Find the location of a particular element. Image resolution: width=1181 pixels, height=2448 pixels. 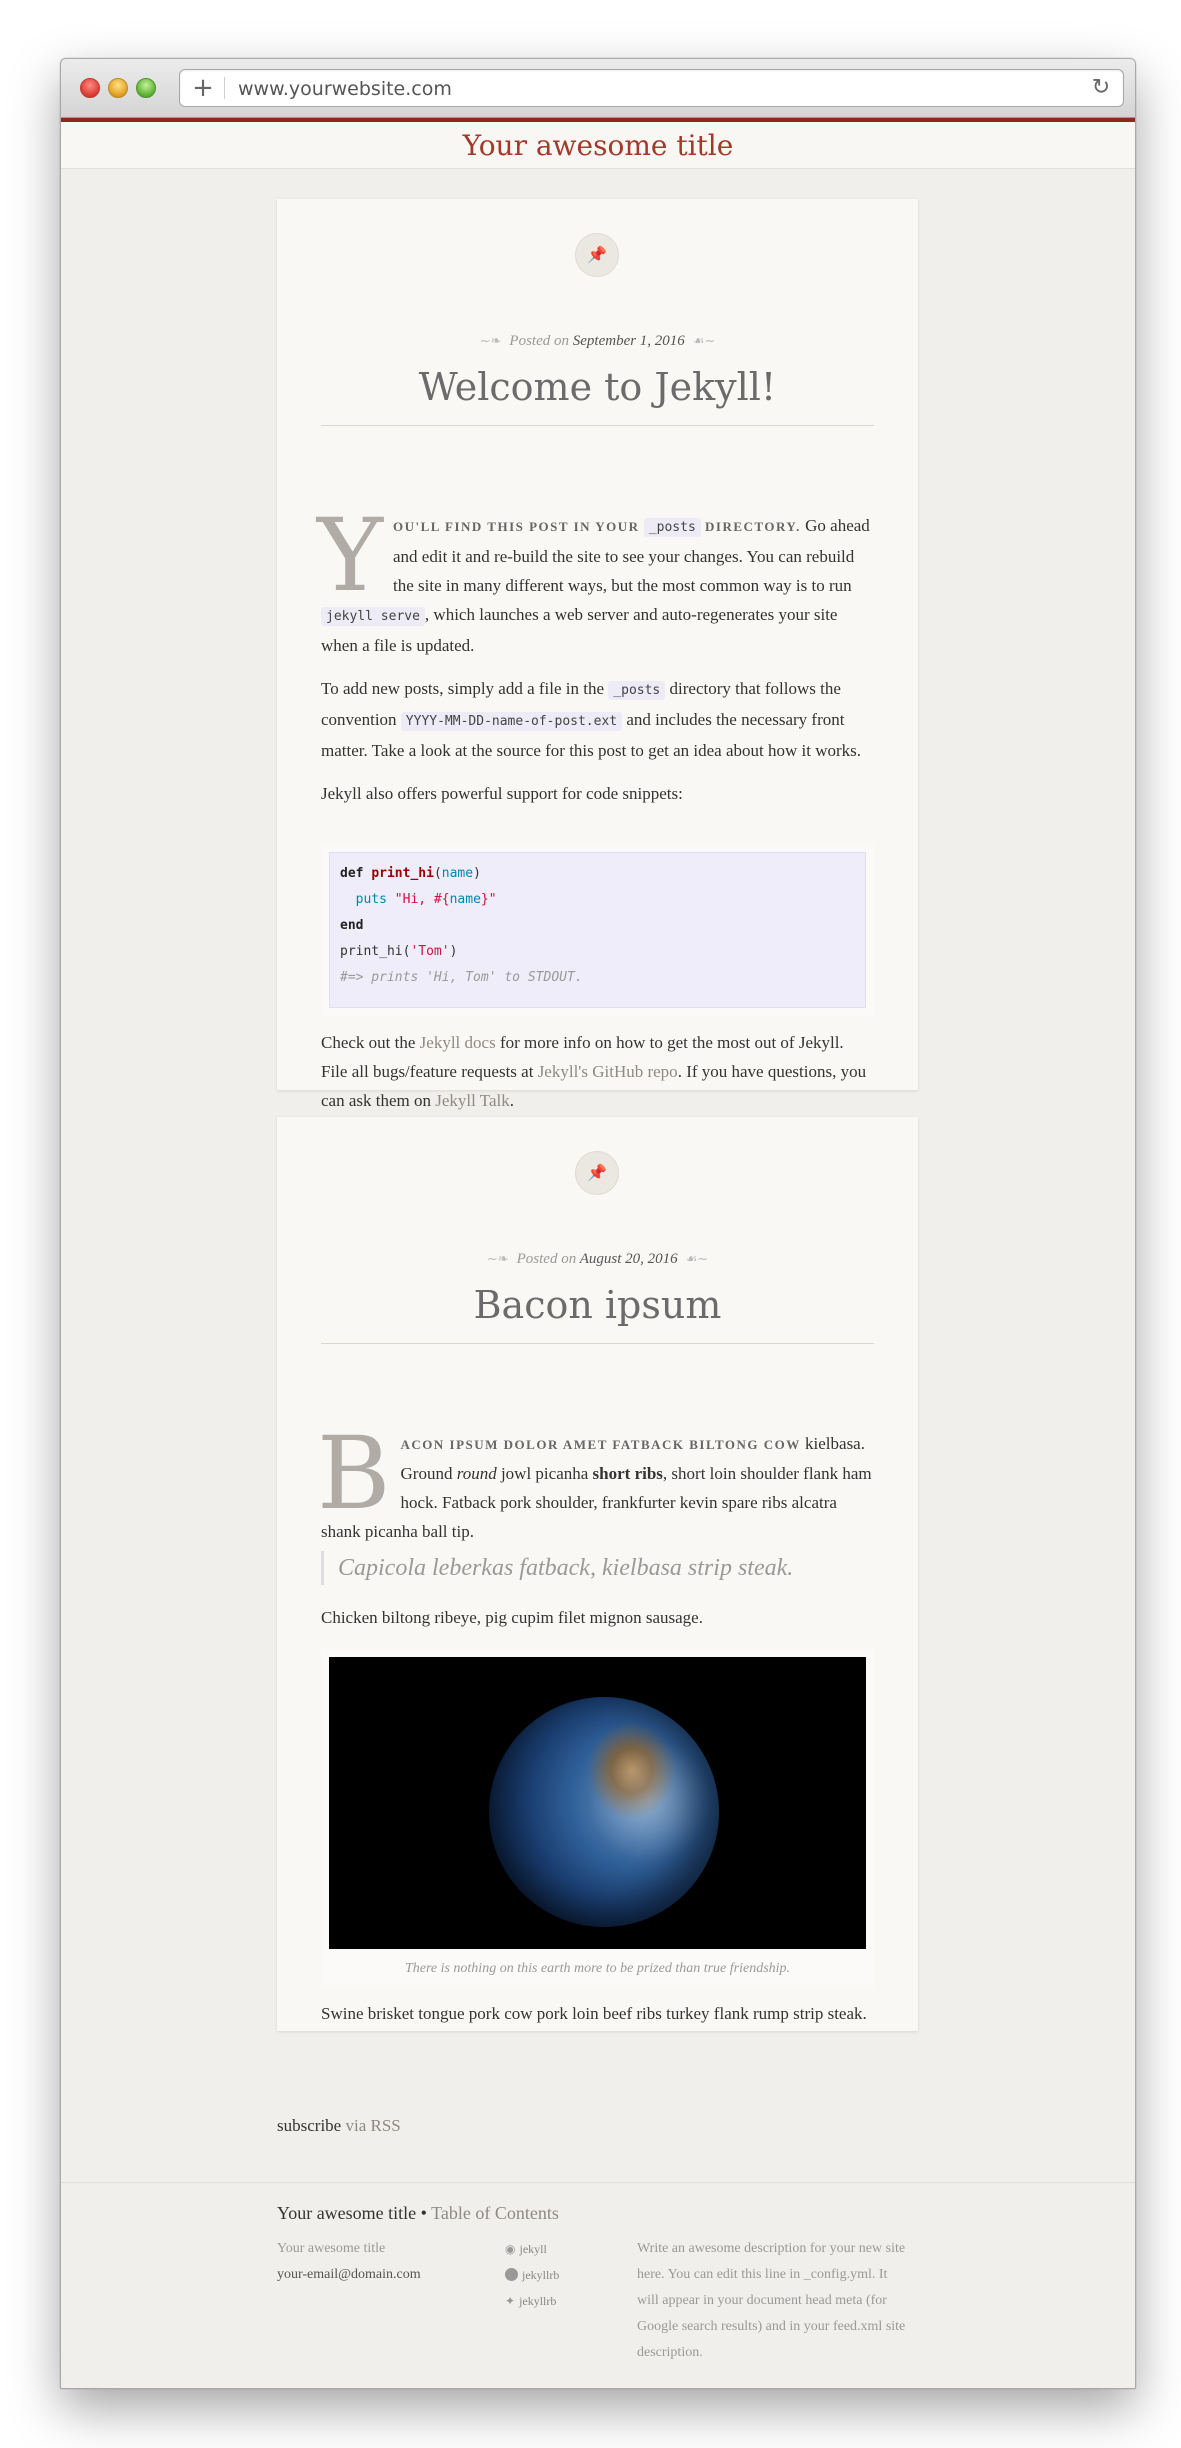

post-date: September 1, 2016 is located at coordinates (628, 341).